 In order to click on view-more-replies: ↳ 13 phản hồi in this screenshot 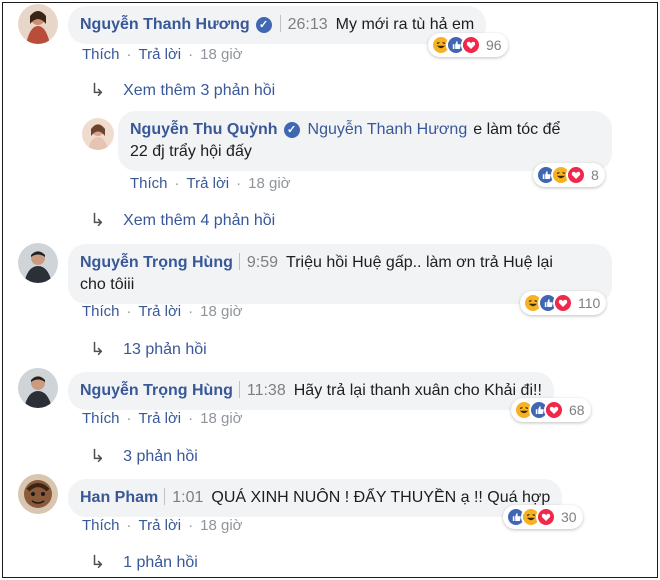, I will do `click(148, 349)`.